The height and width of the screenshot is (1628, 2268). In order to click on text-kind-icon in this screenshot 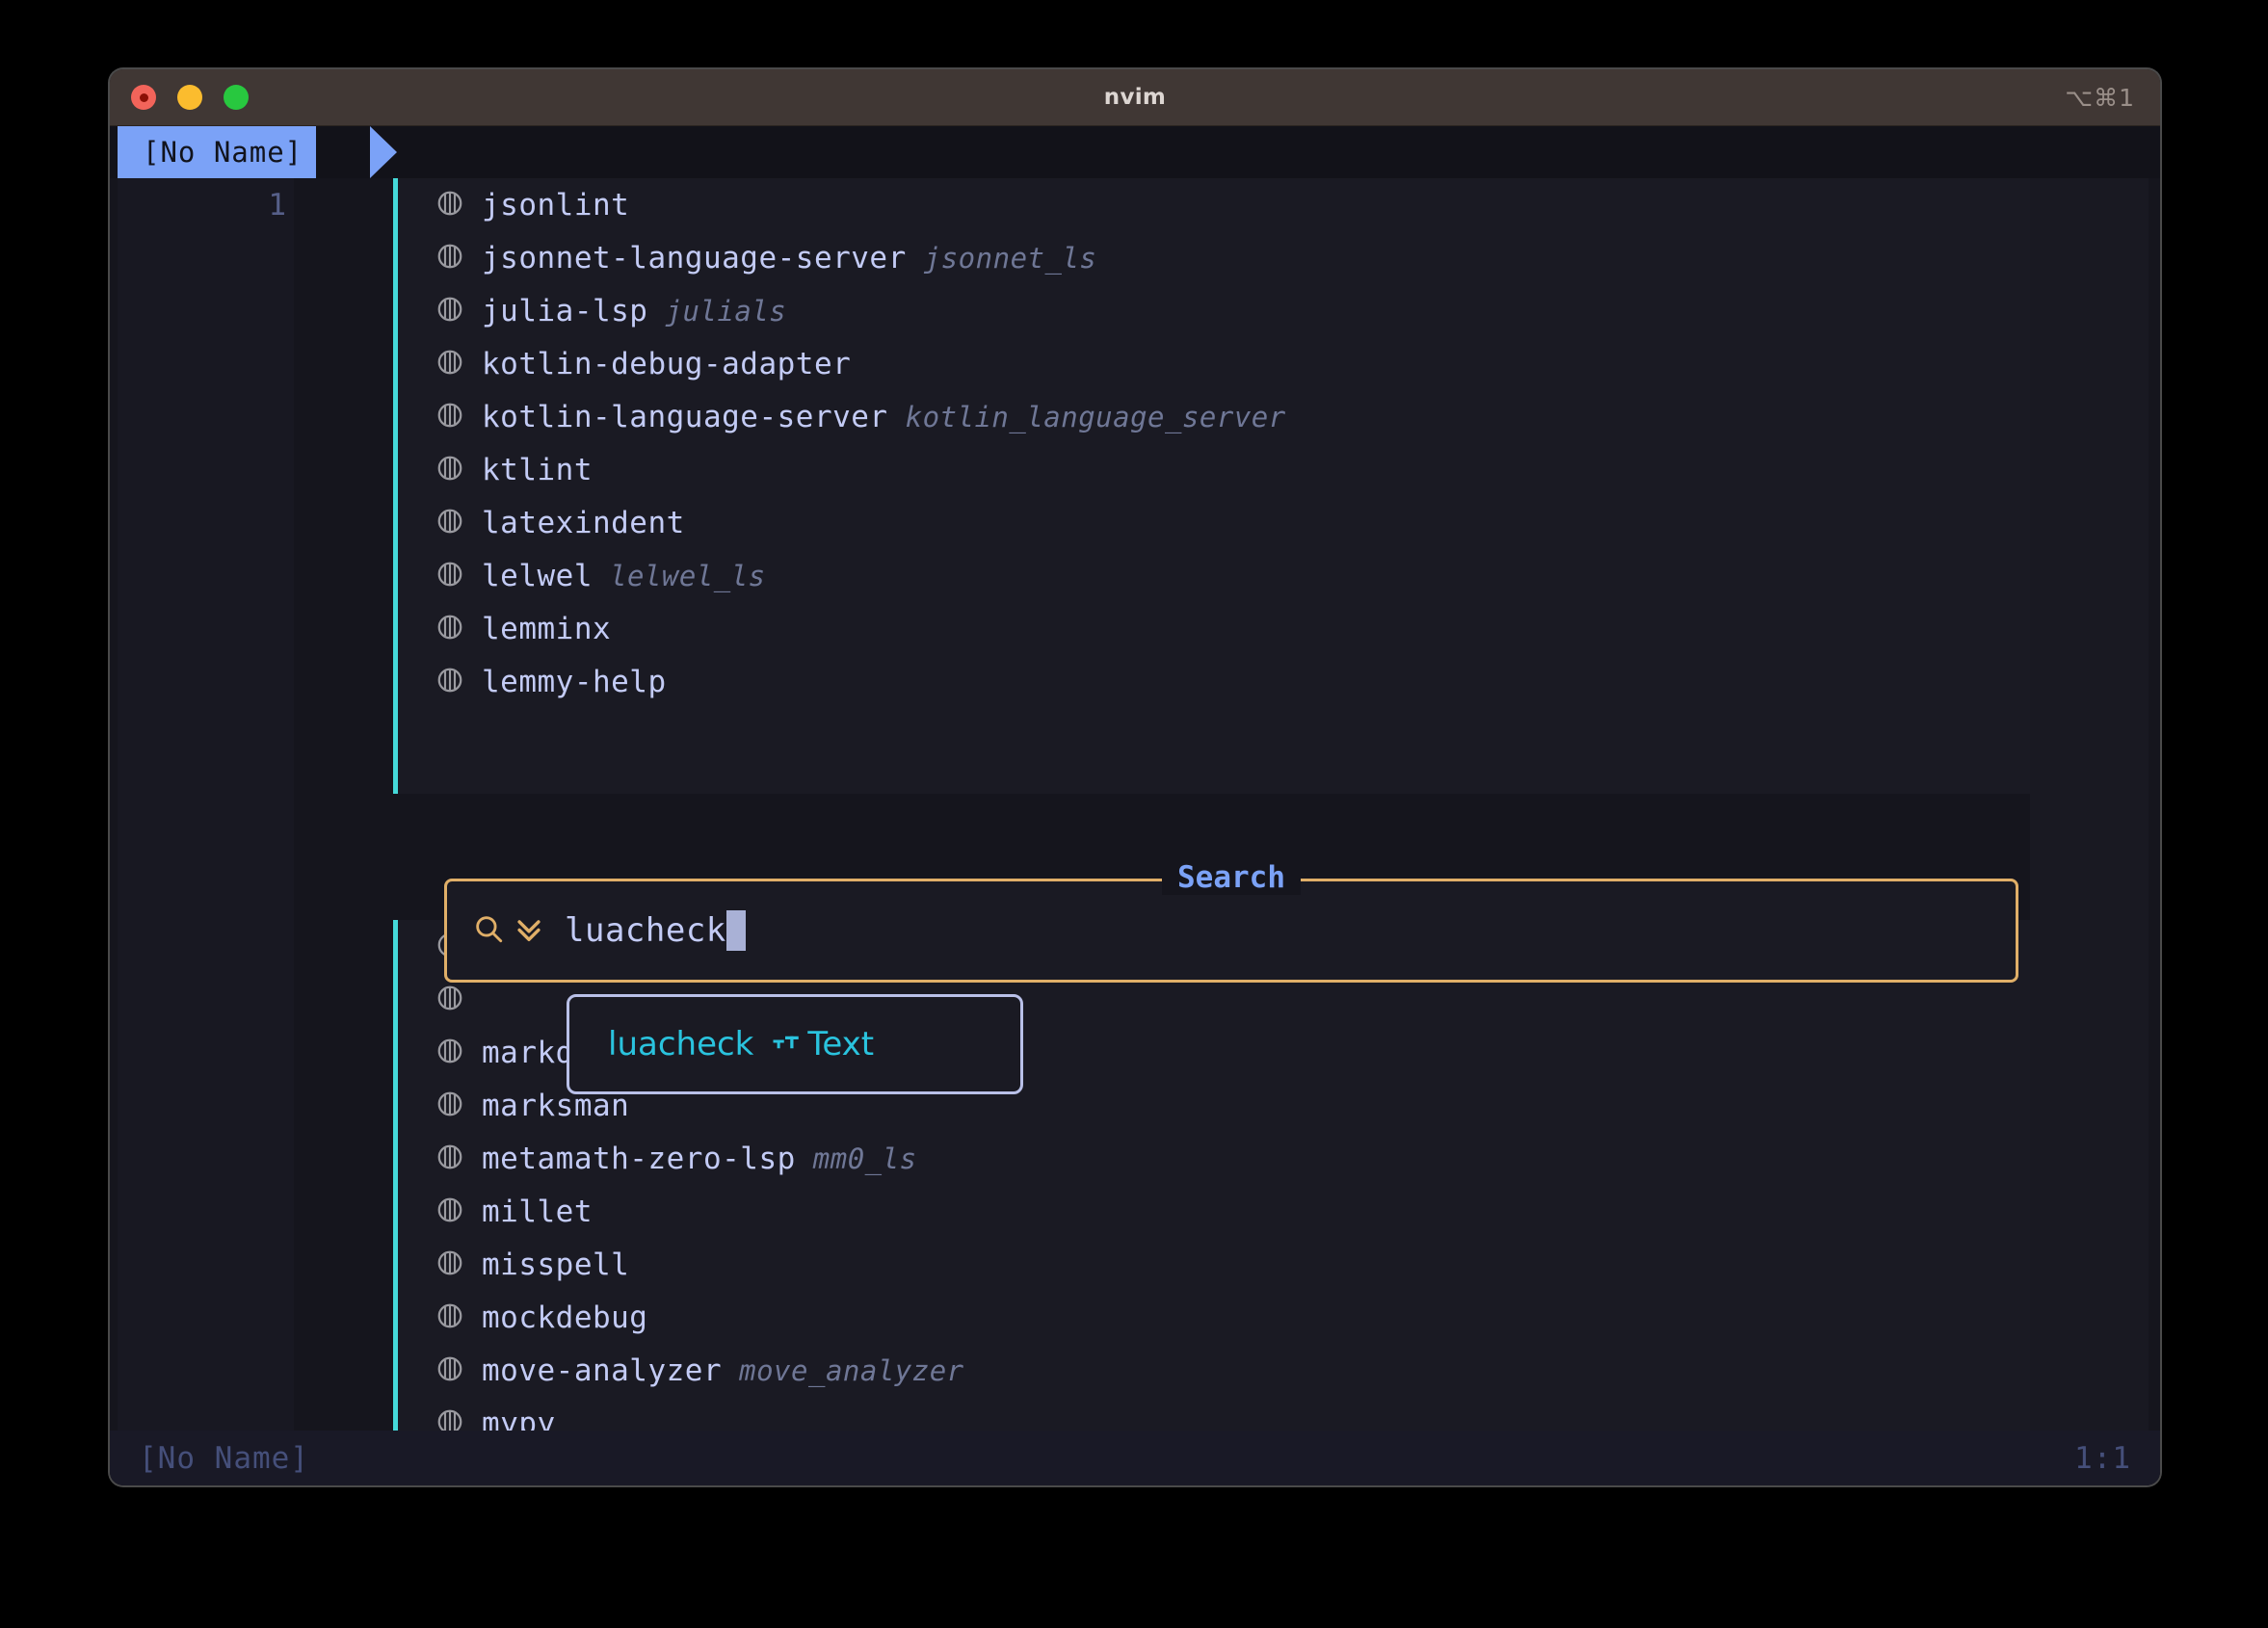, I will do `click(785, 1044)`.